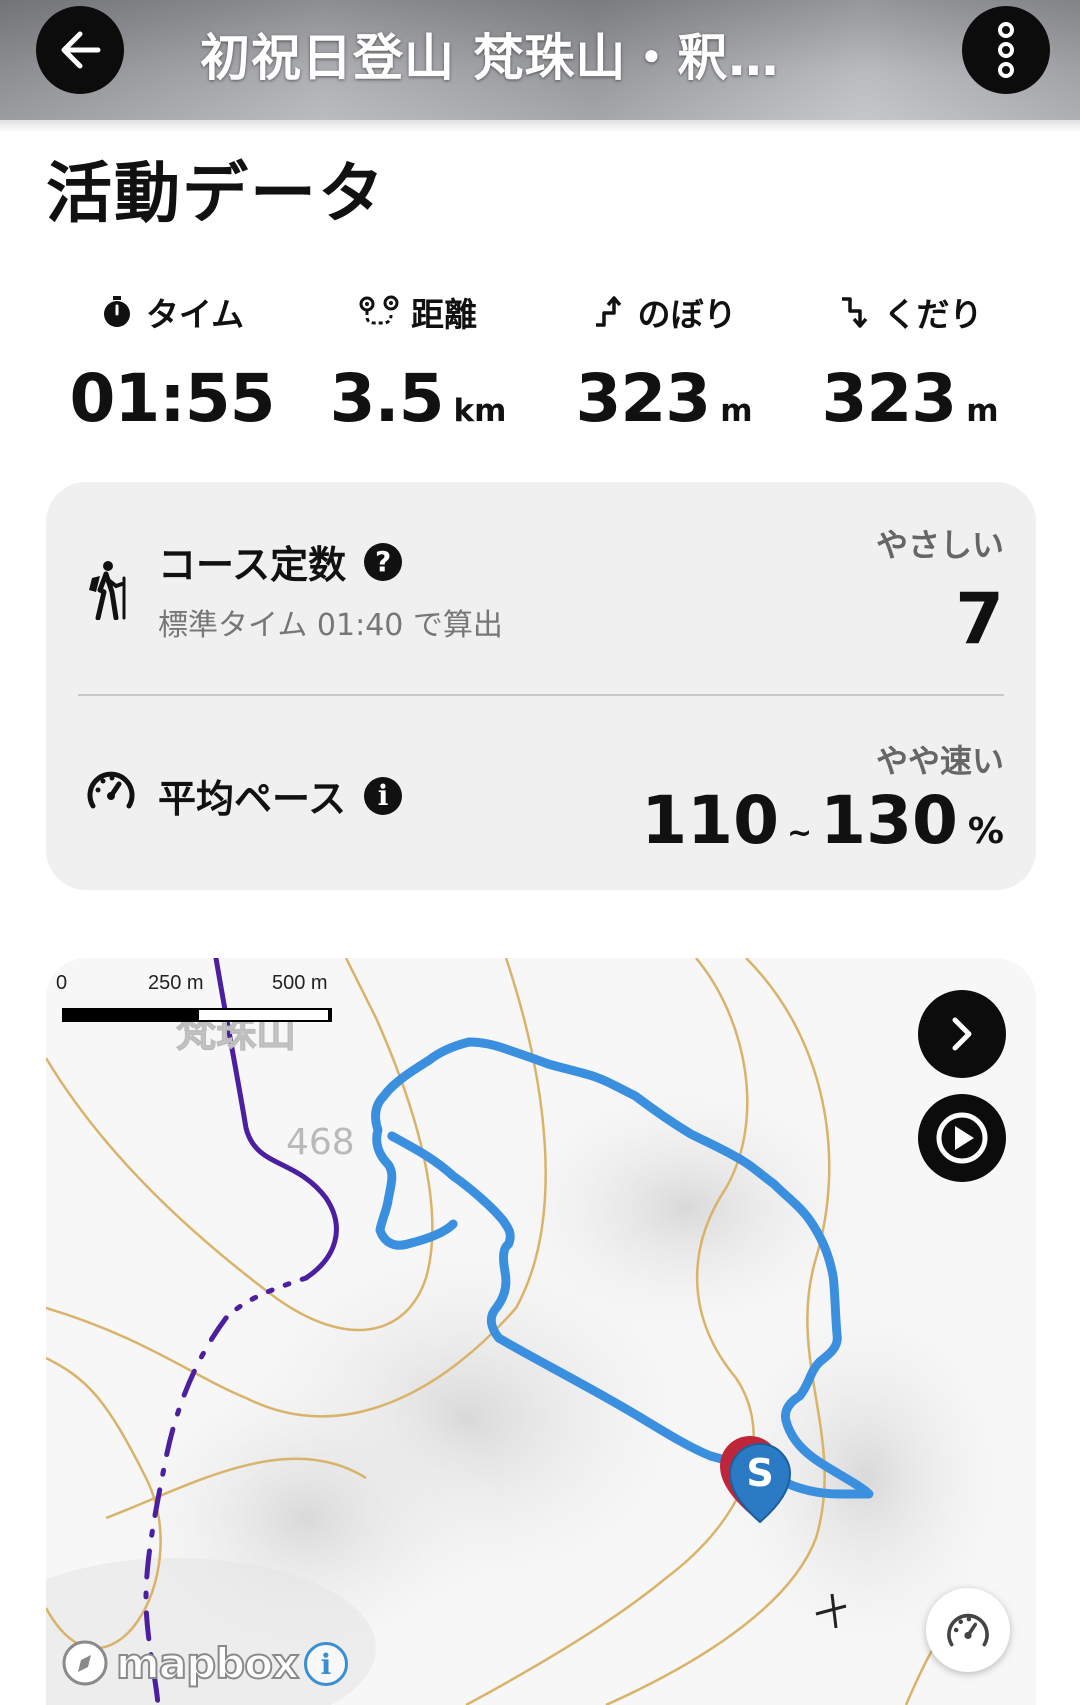 The height and width of the screenshot is (1705, 1080). What do you see at coordinates (320, 1142) in the screenshot?
I see `elevation-label: 468` at bounding box center [320, 1142].